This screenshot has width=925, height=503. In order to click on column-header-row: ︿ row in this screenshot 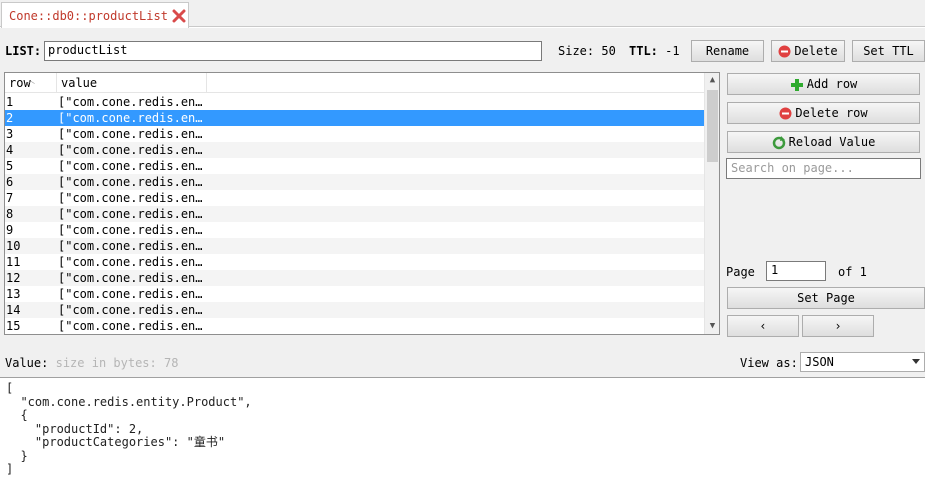, I will do `click(31, 83)`.